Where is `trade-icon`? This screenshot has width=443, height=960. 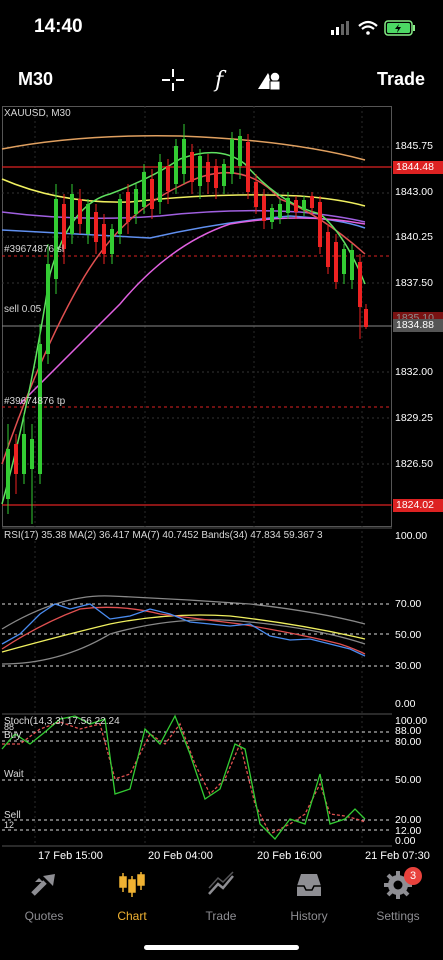
trade-icon is located at coordinates (221, 883).